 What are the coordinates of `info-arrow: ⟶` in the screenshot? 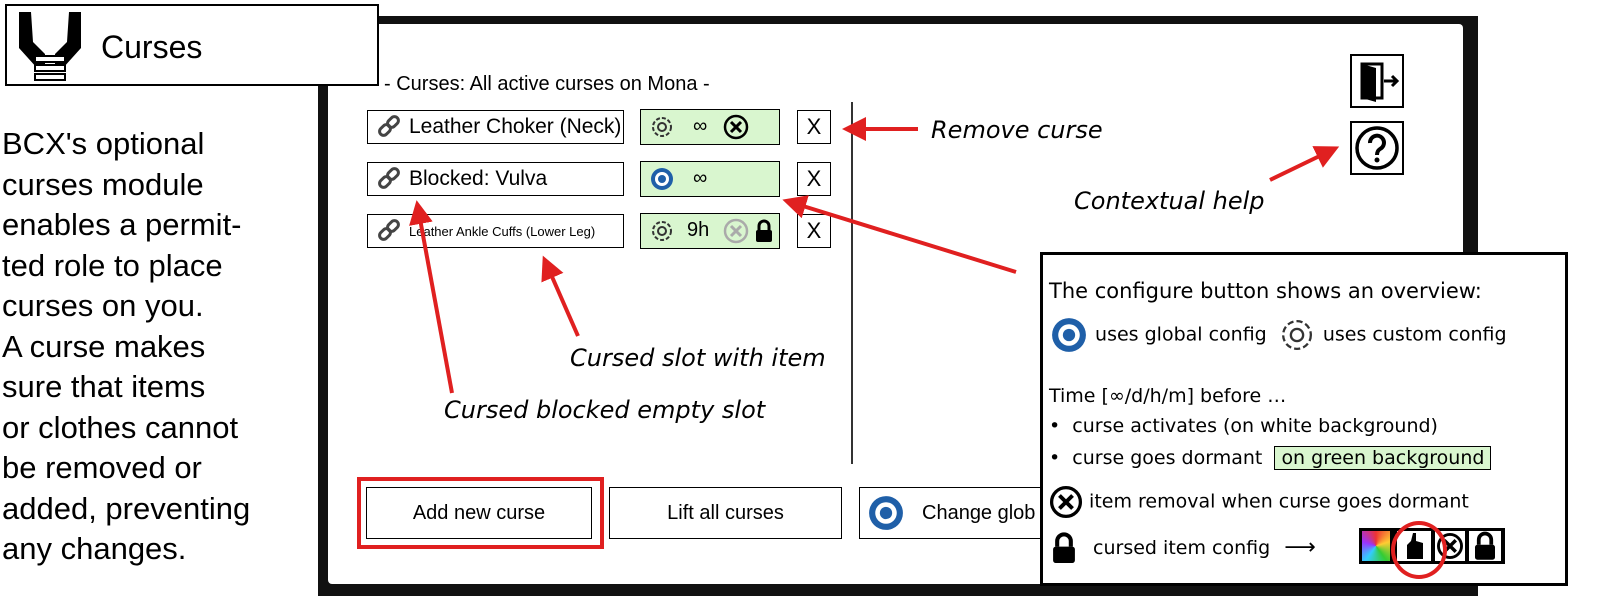 It's located at (1300, 547).